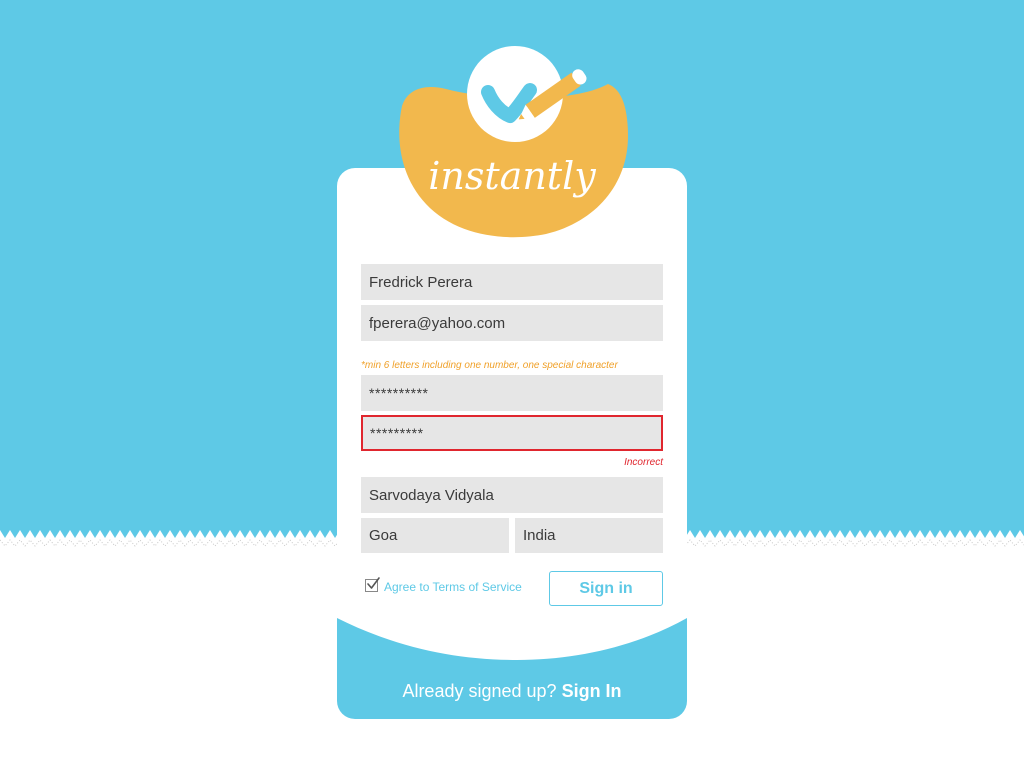 This screenshot has width=1024, height=768. What do you see at coordinates (512, 668) in the screenshot?
I see `card-footer-wave` at bounding box center [512, 668].